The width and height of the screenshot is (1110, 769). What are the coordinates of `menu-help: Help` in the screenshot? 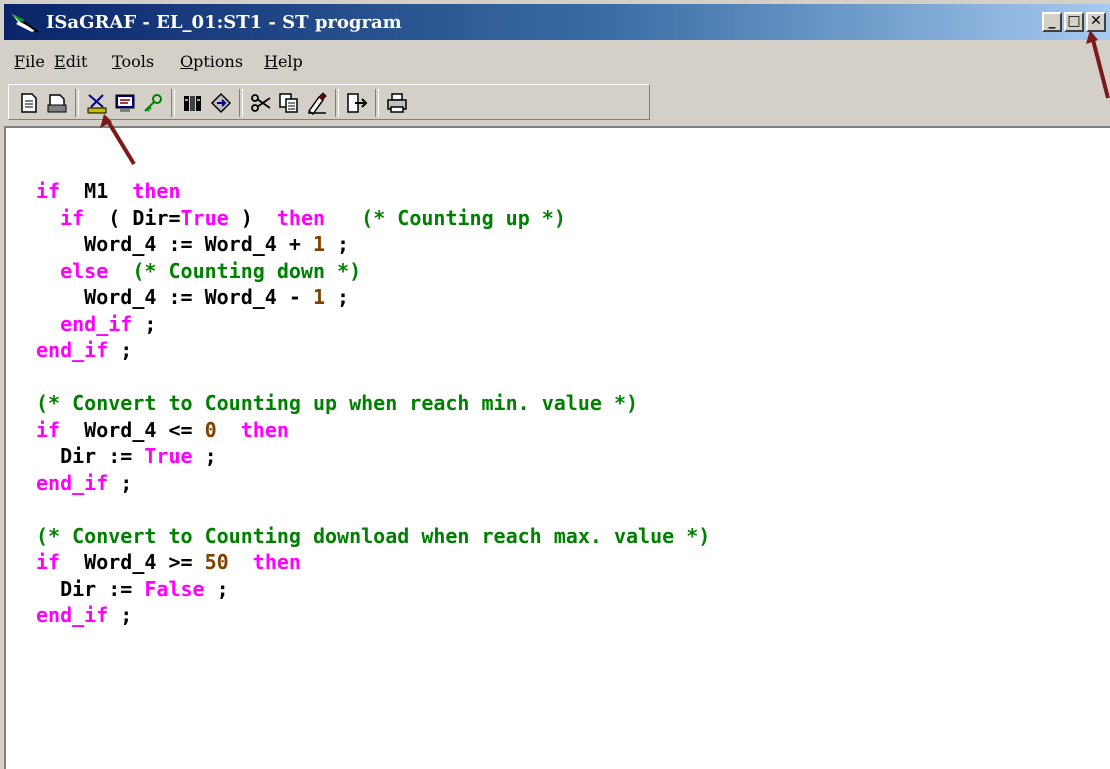 It's located at (283, 61).